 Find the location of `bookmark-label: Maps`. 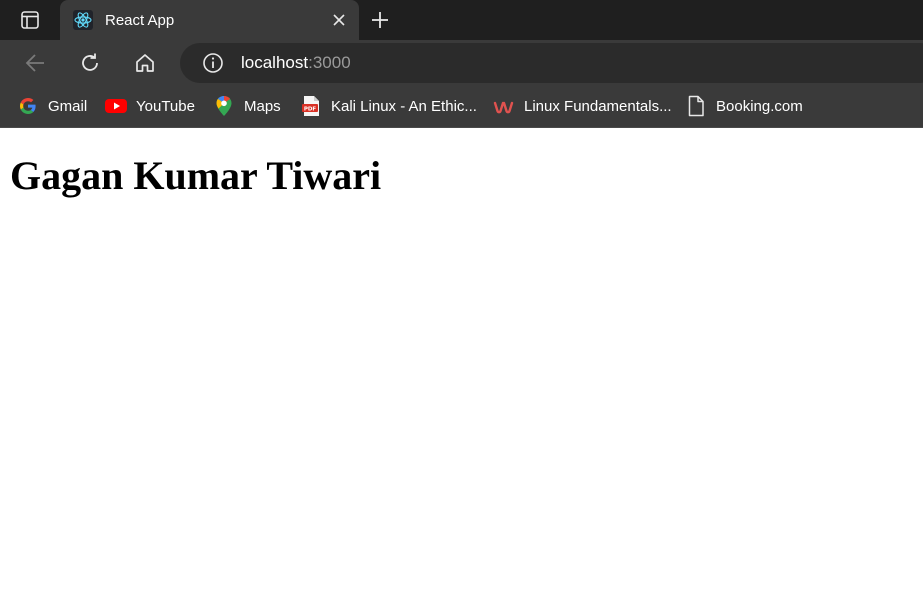

bookmark-label: Maps is located at coordinates (262, 106).